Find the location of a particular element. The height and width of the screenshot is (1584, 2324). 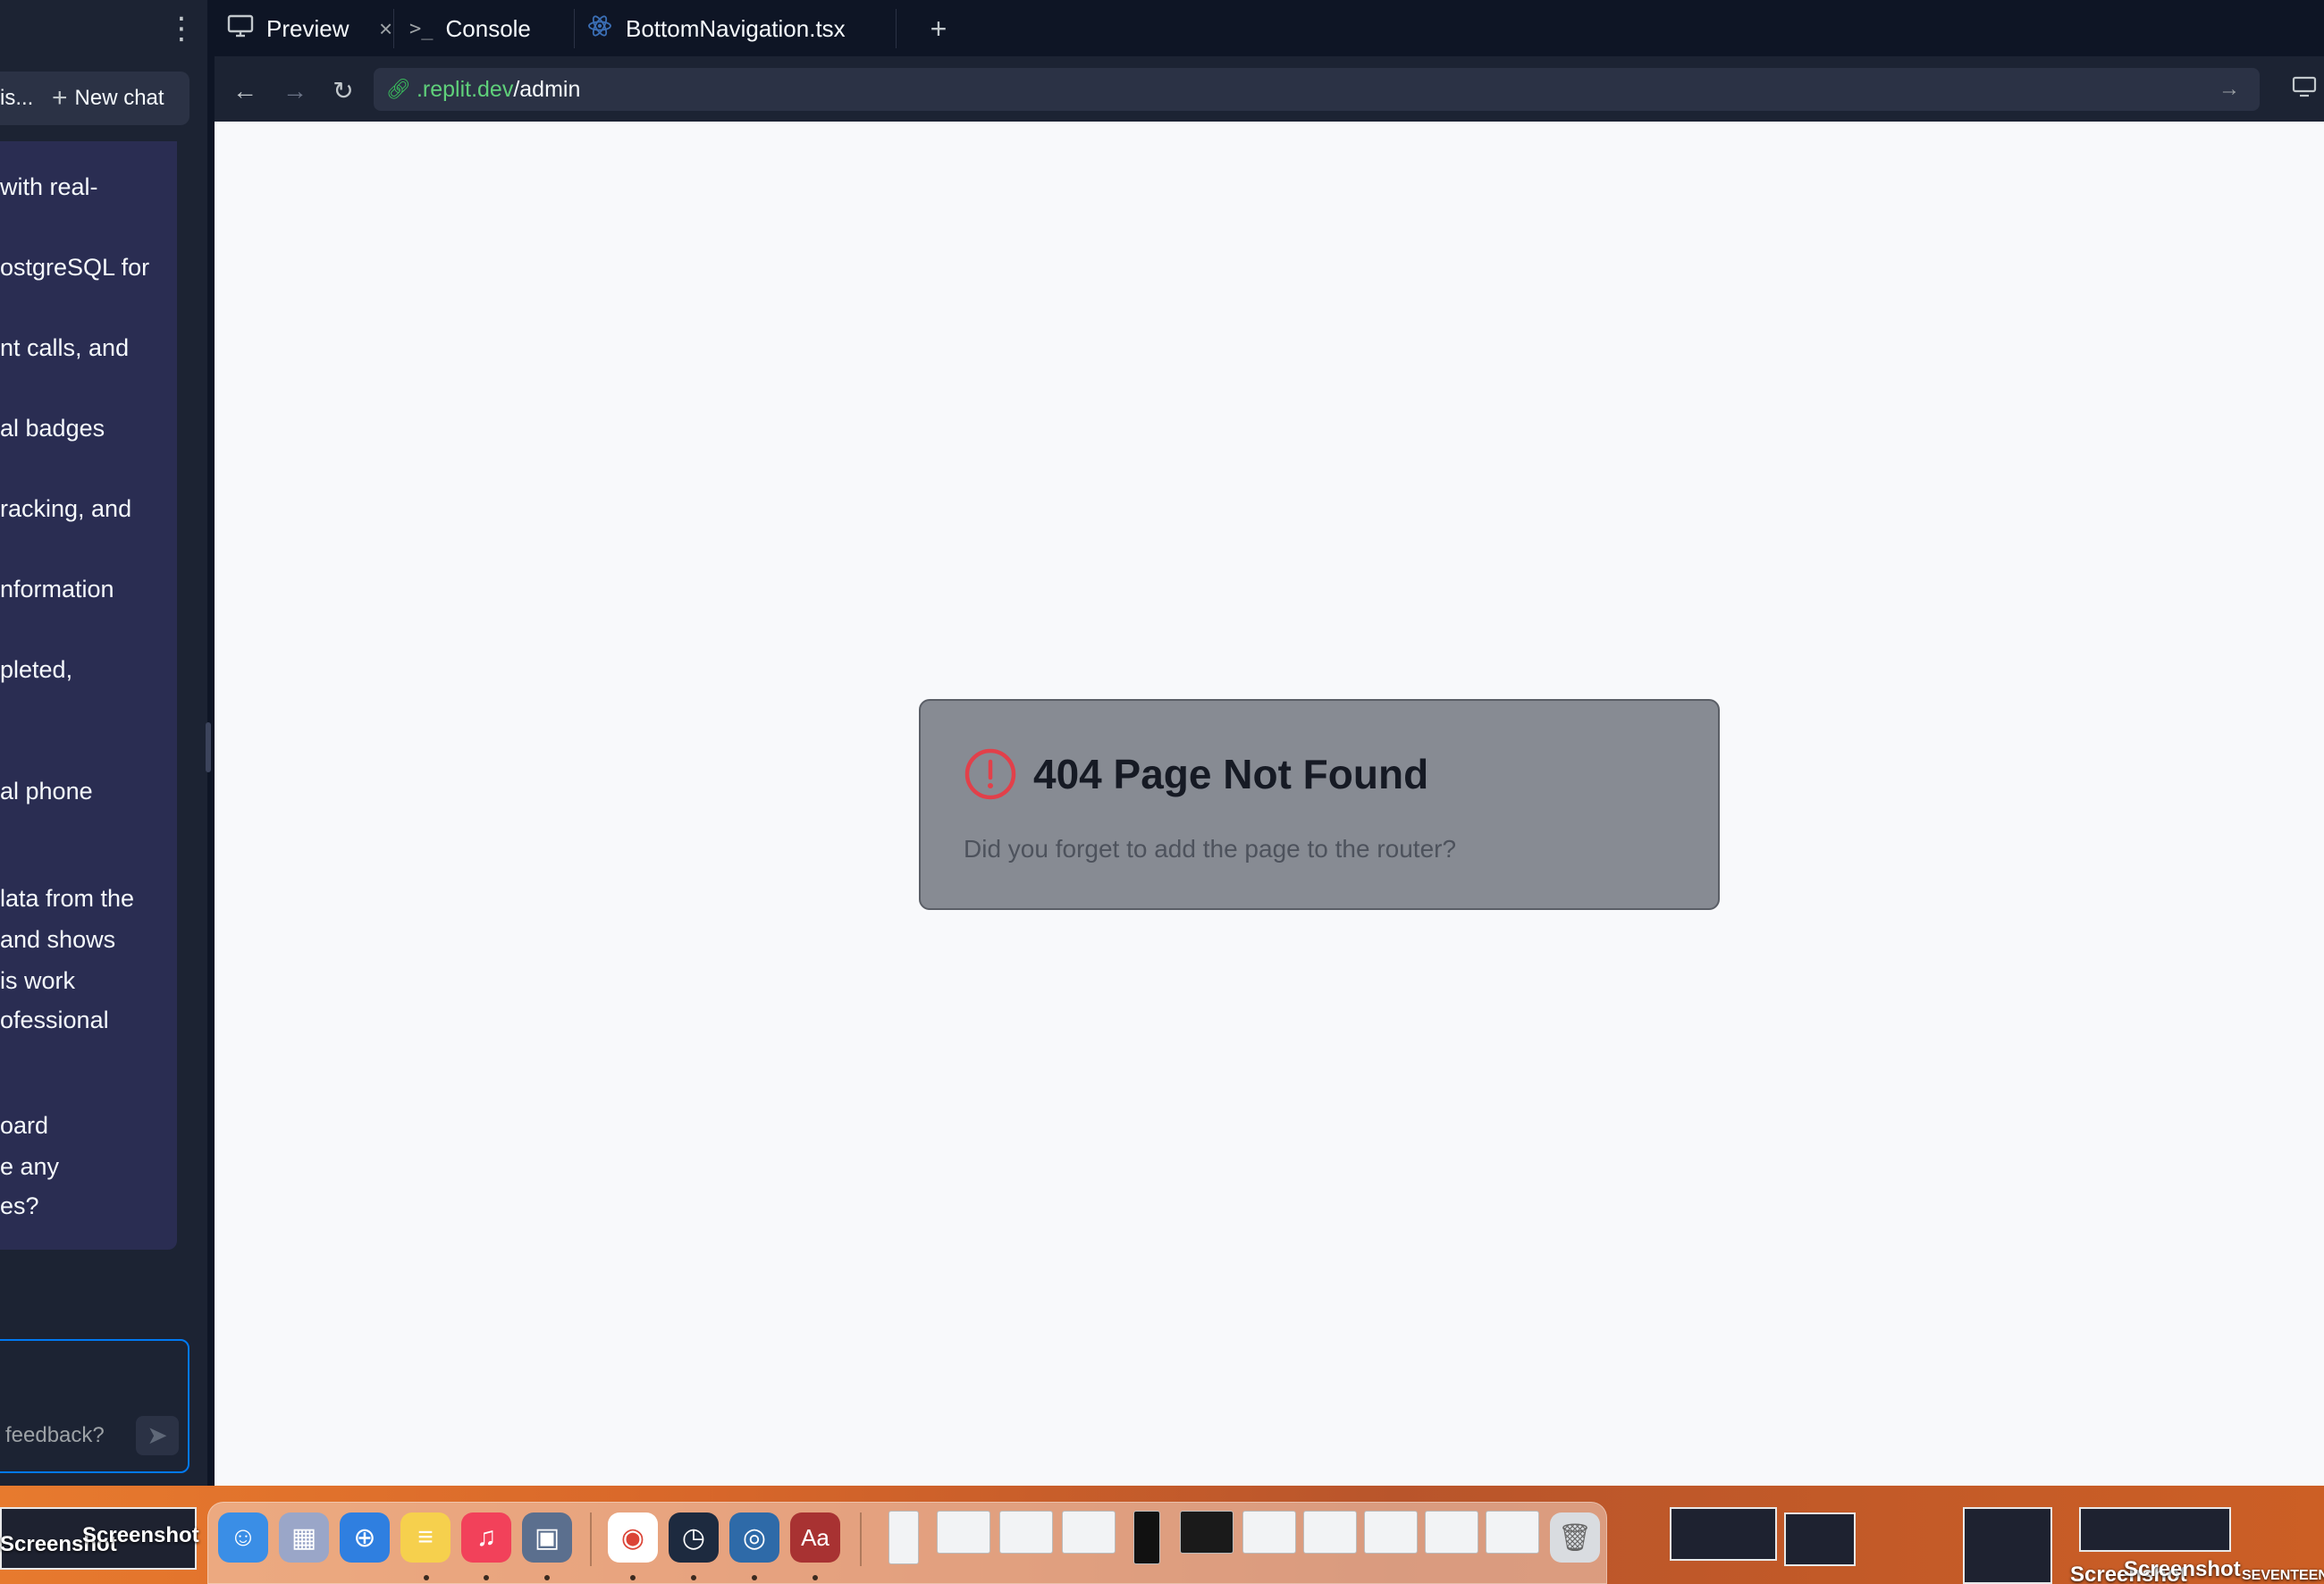

instruments-icon: ◷ is located at coordinates (694, 1538).